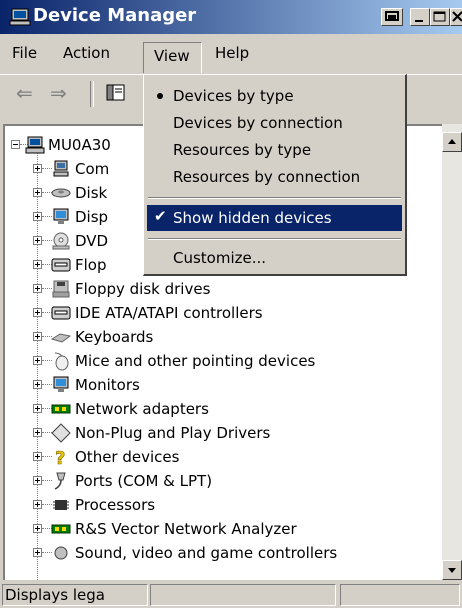 Image resolution: width=462 pixels, height=608 pixels. Describe the element at coordinates (61, 289) in the screenshot. I see `floppy-drive-icon` at that location.